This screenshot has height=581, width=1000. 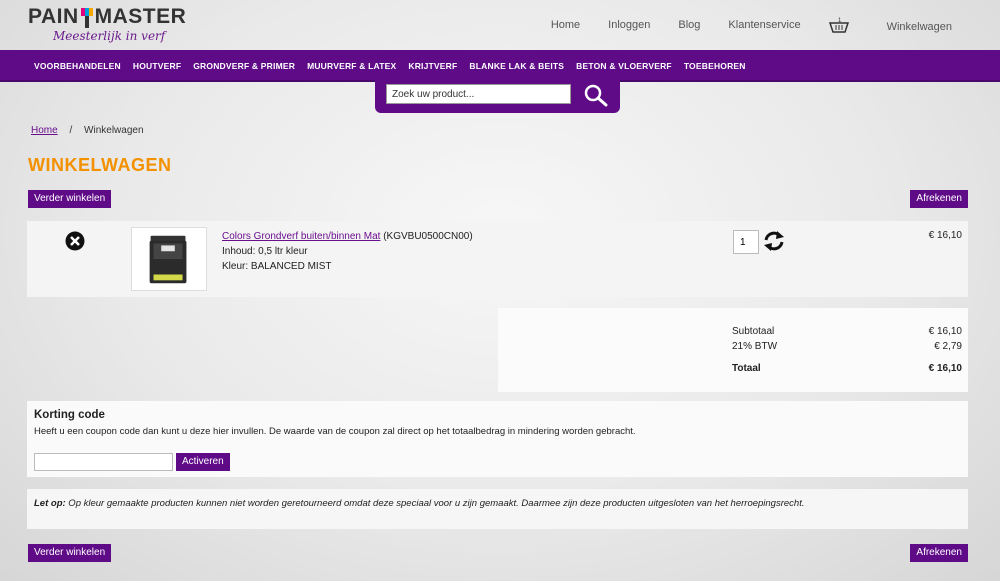 What do you see at coordinates (109, 36) in the screenshot?
I see `logo-tagline: Meesterlijk in verf` at bounding box center [109, 36].